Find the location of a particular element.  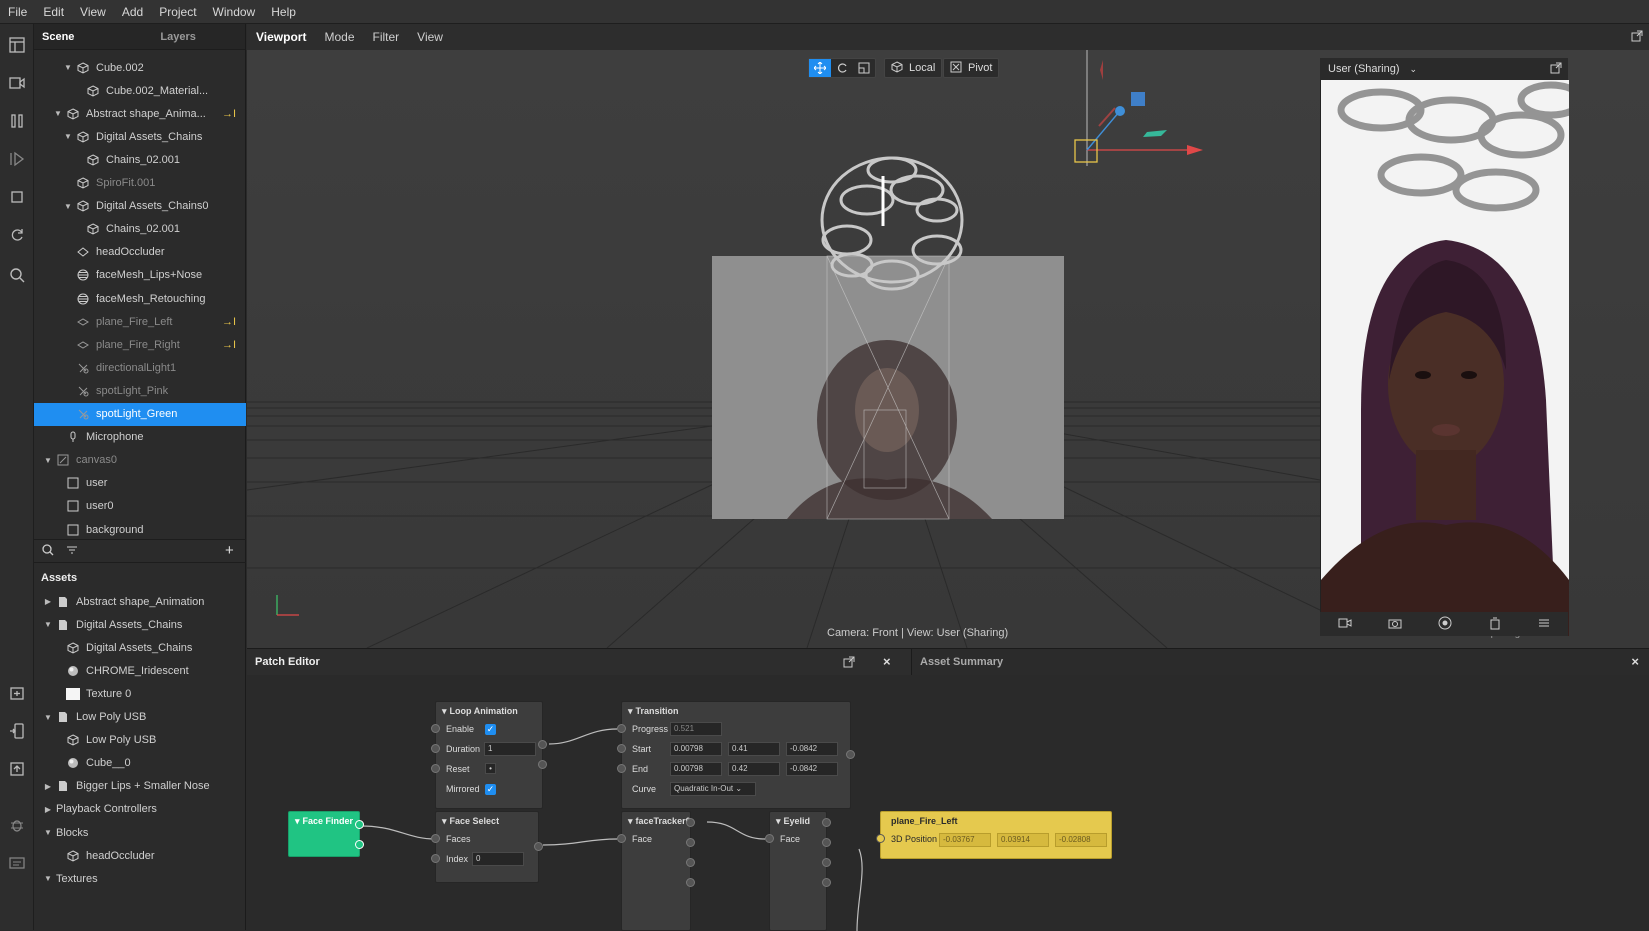

filter-icon is located at coordinates (72, 551).